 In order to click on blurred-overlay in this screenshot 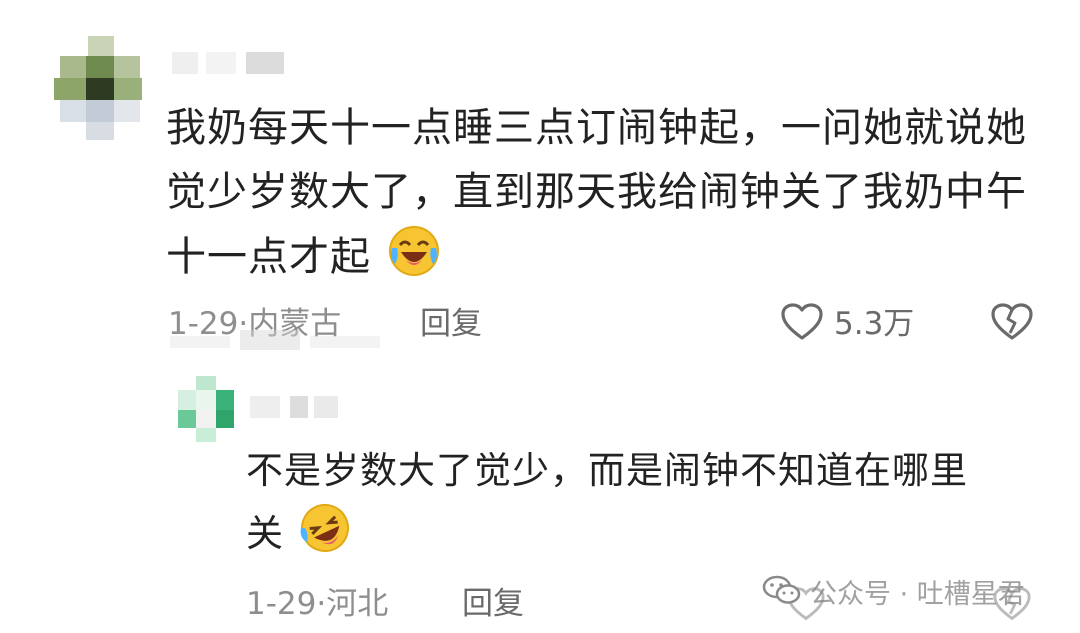, I will do `click(275, 341)`.